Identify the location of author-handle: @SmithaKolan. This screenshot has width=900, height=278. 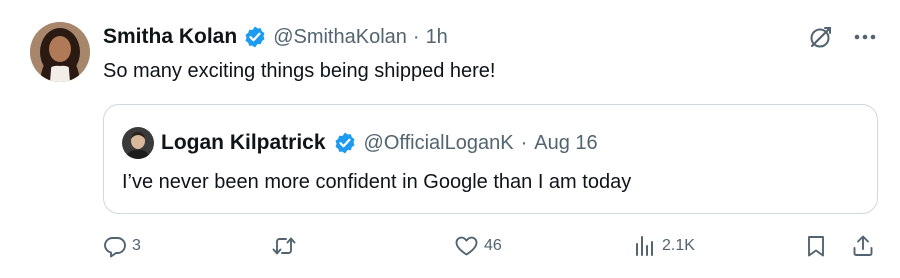
(340, 37).